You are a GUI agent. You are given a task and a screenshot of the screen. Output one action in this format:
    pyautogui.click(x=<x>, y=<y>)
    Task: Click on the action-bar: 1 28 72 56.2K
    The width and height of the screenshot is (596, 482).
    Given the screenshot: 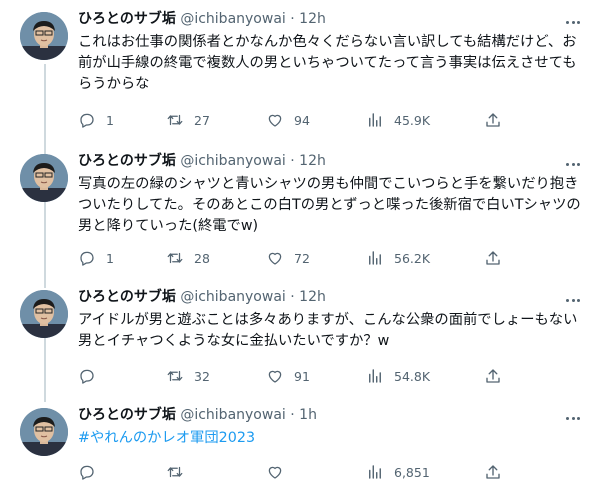 What is the action you would take?
    pyautogui.click(x=293, y=258)
    